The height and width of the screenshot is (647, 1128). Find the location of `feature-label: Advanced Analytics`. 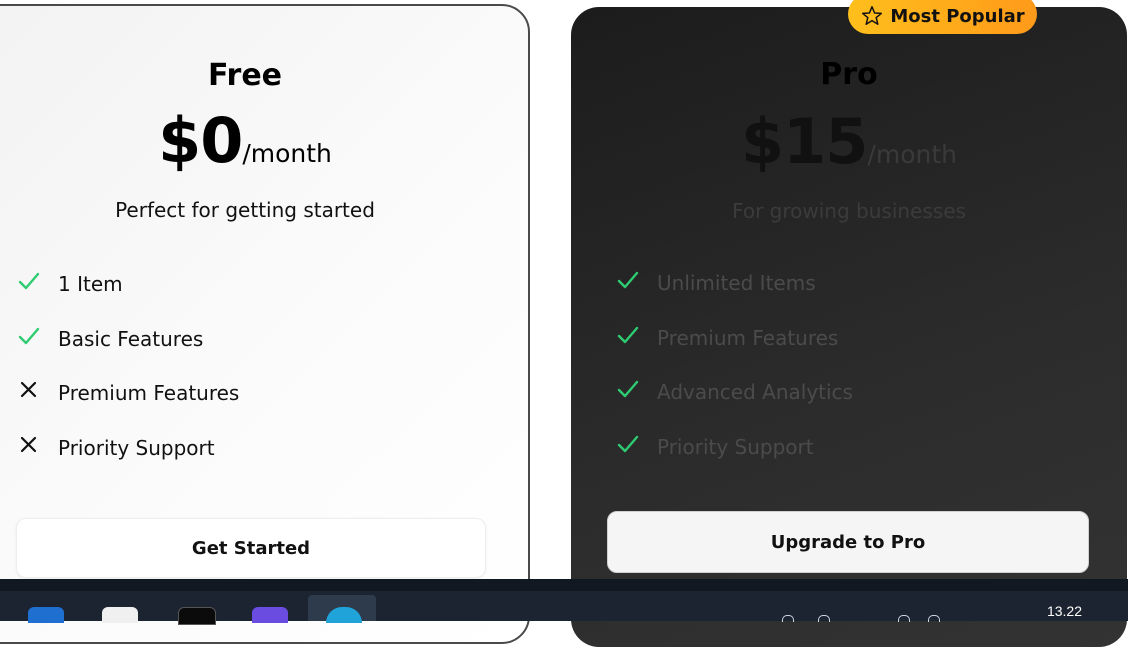

feature-label: Advanced Analytics is located at coordinates (755, 392).